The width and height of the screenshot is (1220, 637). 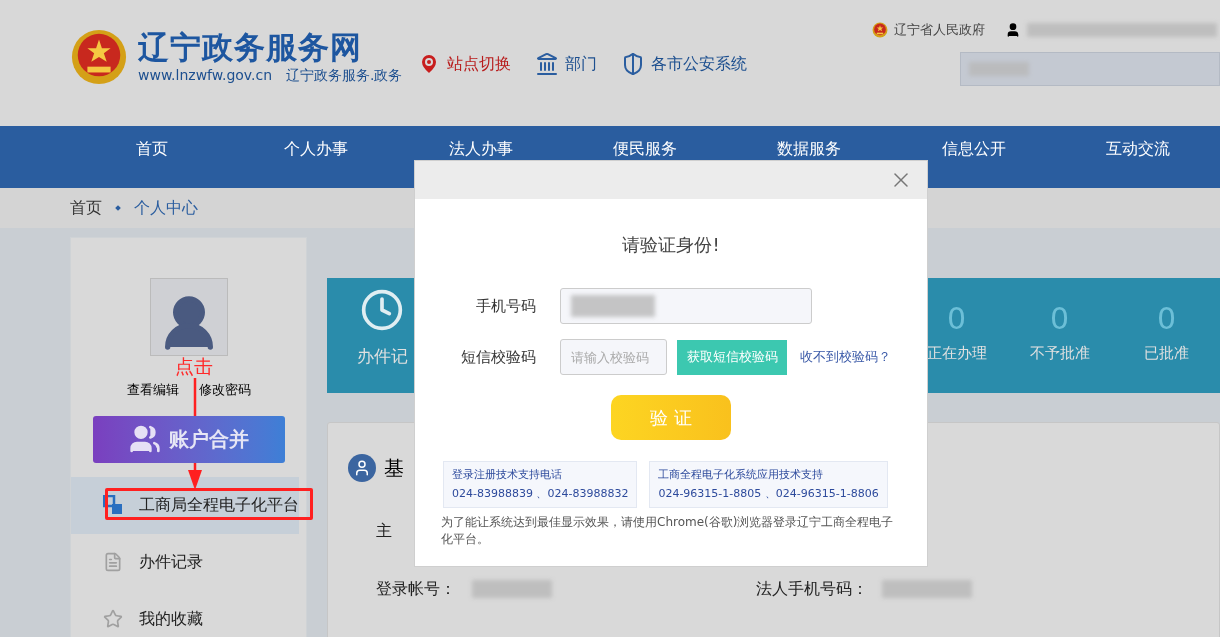 What do you see at coordinates (152, 390) in the screenshot?
I see `profile-link: 查看编辑` at bounding box center [152, 390].